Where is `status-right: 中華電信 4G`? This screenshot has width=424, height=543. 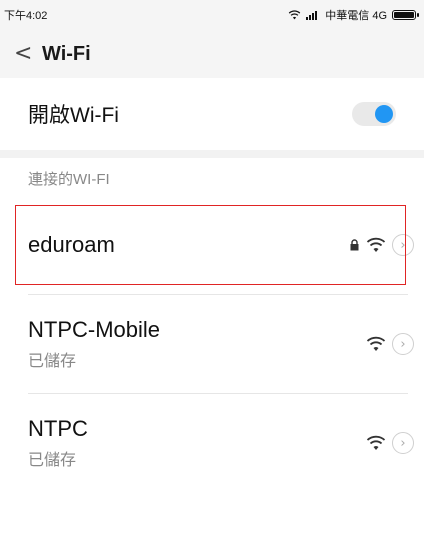 status-right: 中華電信 4G is located at coordinates (353, 15).